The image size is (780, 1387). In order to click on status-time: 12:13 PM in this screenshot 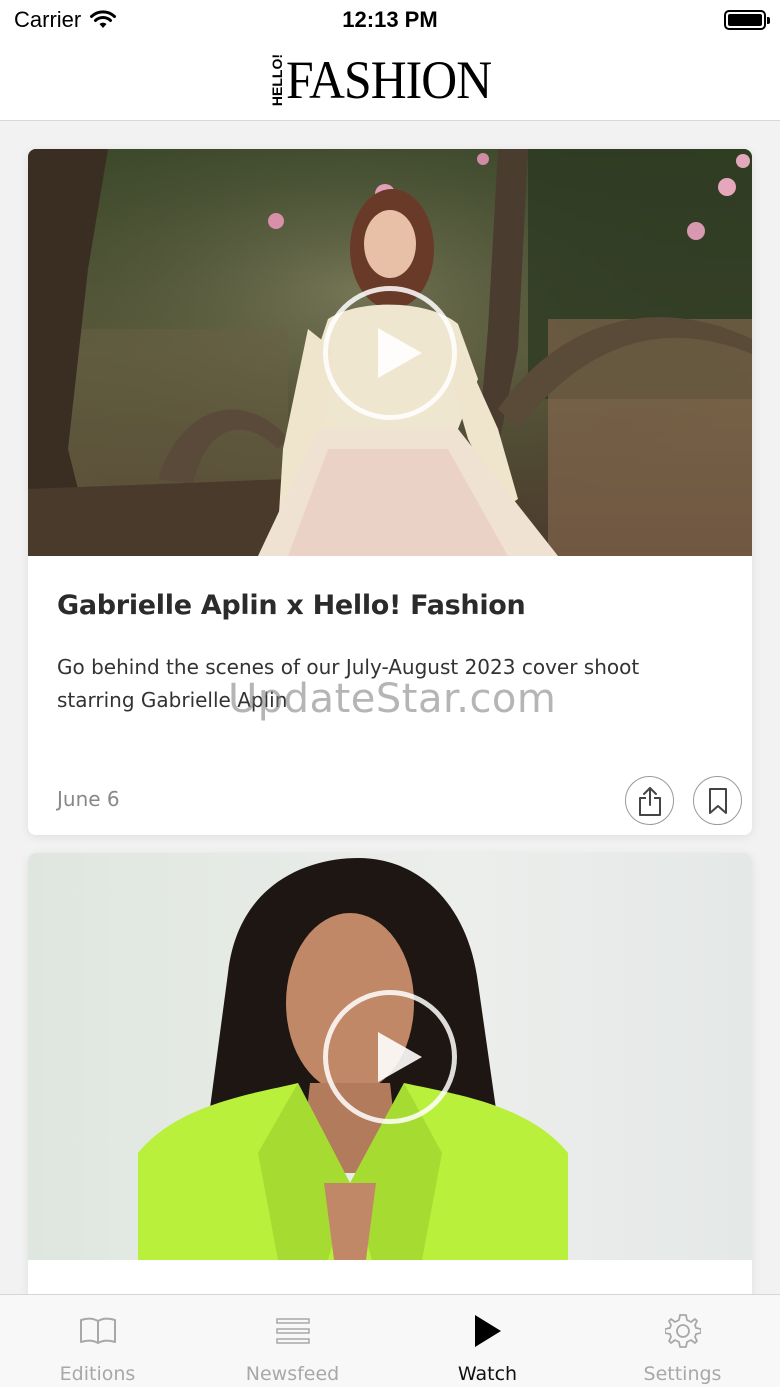, I will do `click(390, 19)`.